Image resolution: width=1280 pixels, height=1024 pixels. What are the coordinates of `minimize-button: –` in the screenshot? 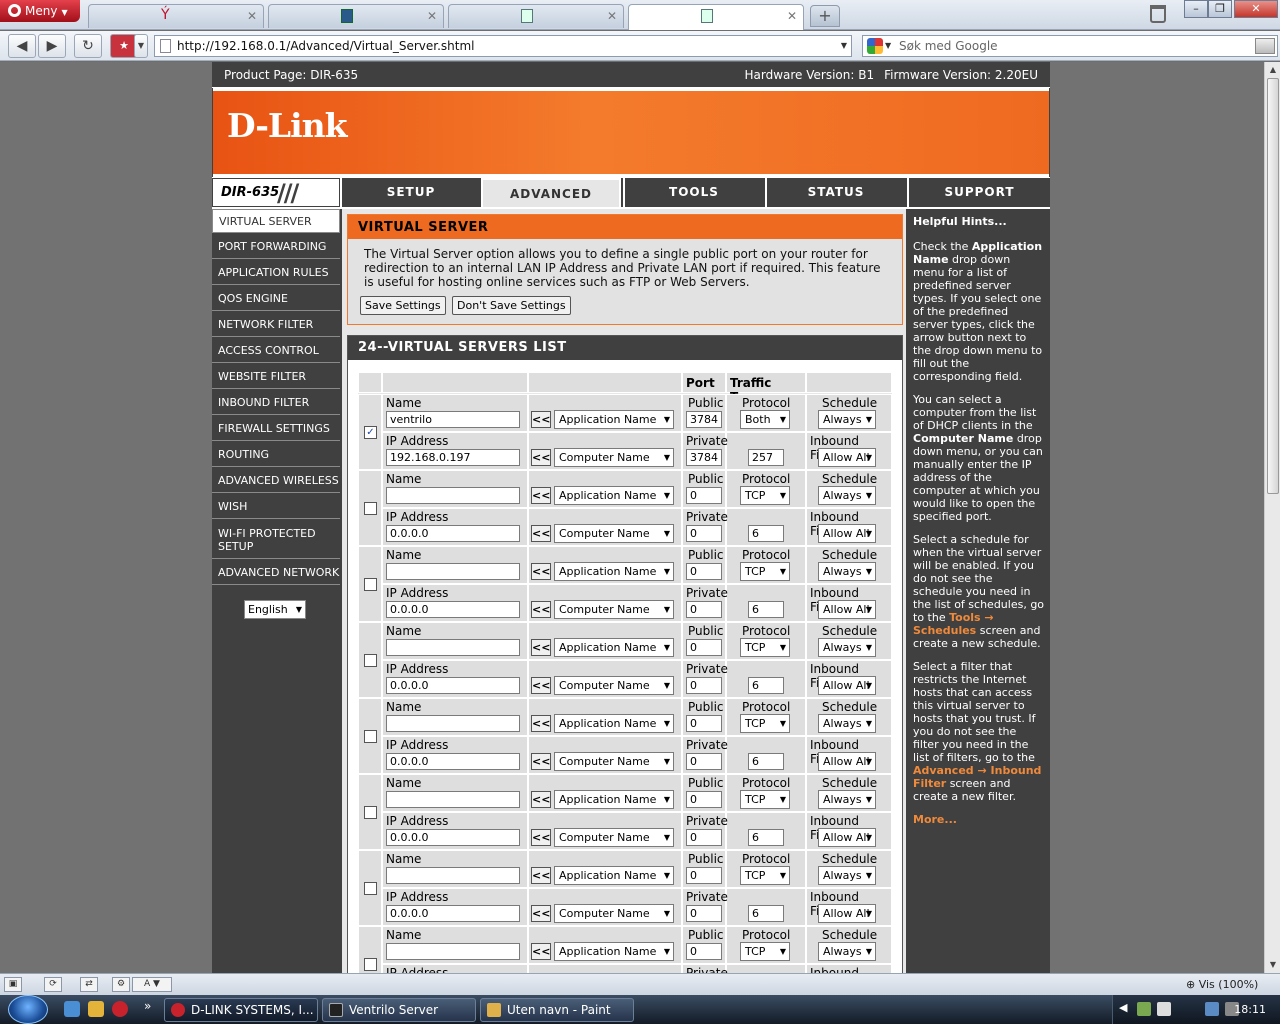 It's located at (1196, 9).